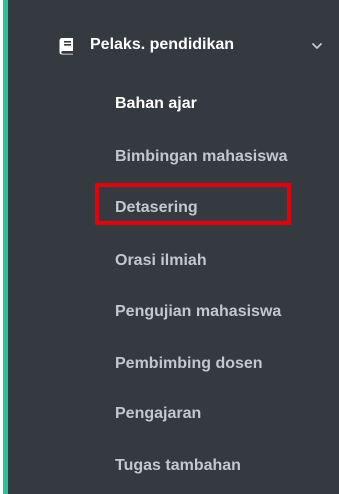  I want to click on sidebar-group-pelaks-pendidikan: Pelaks. pendidikan, so click(173, 46).